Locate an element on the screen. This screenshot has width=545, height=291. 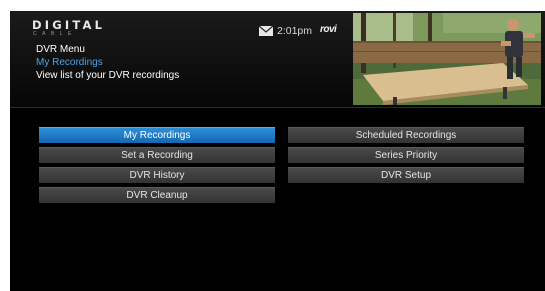
menu-button-set-a-recording: Set a Recording is located at coordinates (157, 155).